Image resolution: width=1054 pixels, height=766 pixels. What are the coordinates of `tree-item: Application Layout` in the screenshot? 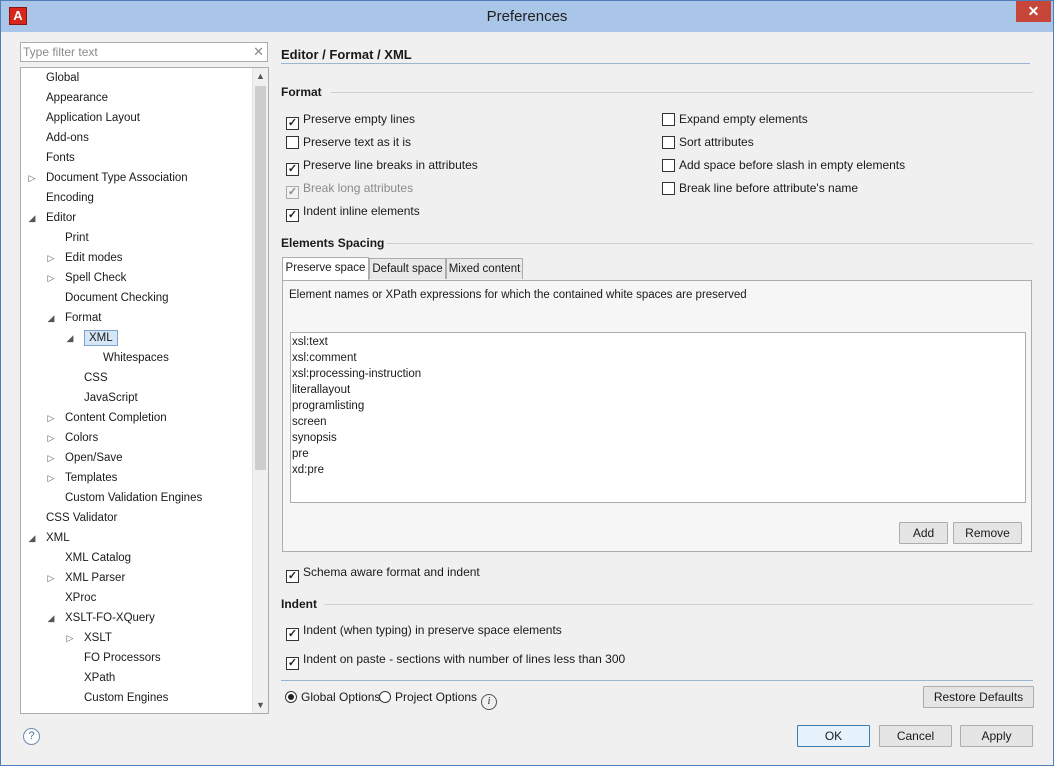 It's located at (83, 118).